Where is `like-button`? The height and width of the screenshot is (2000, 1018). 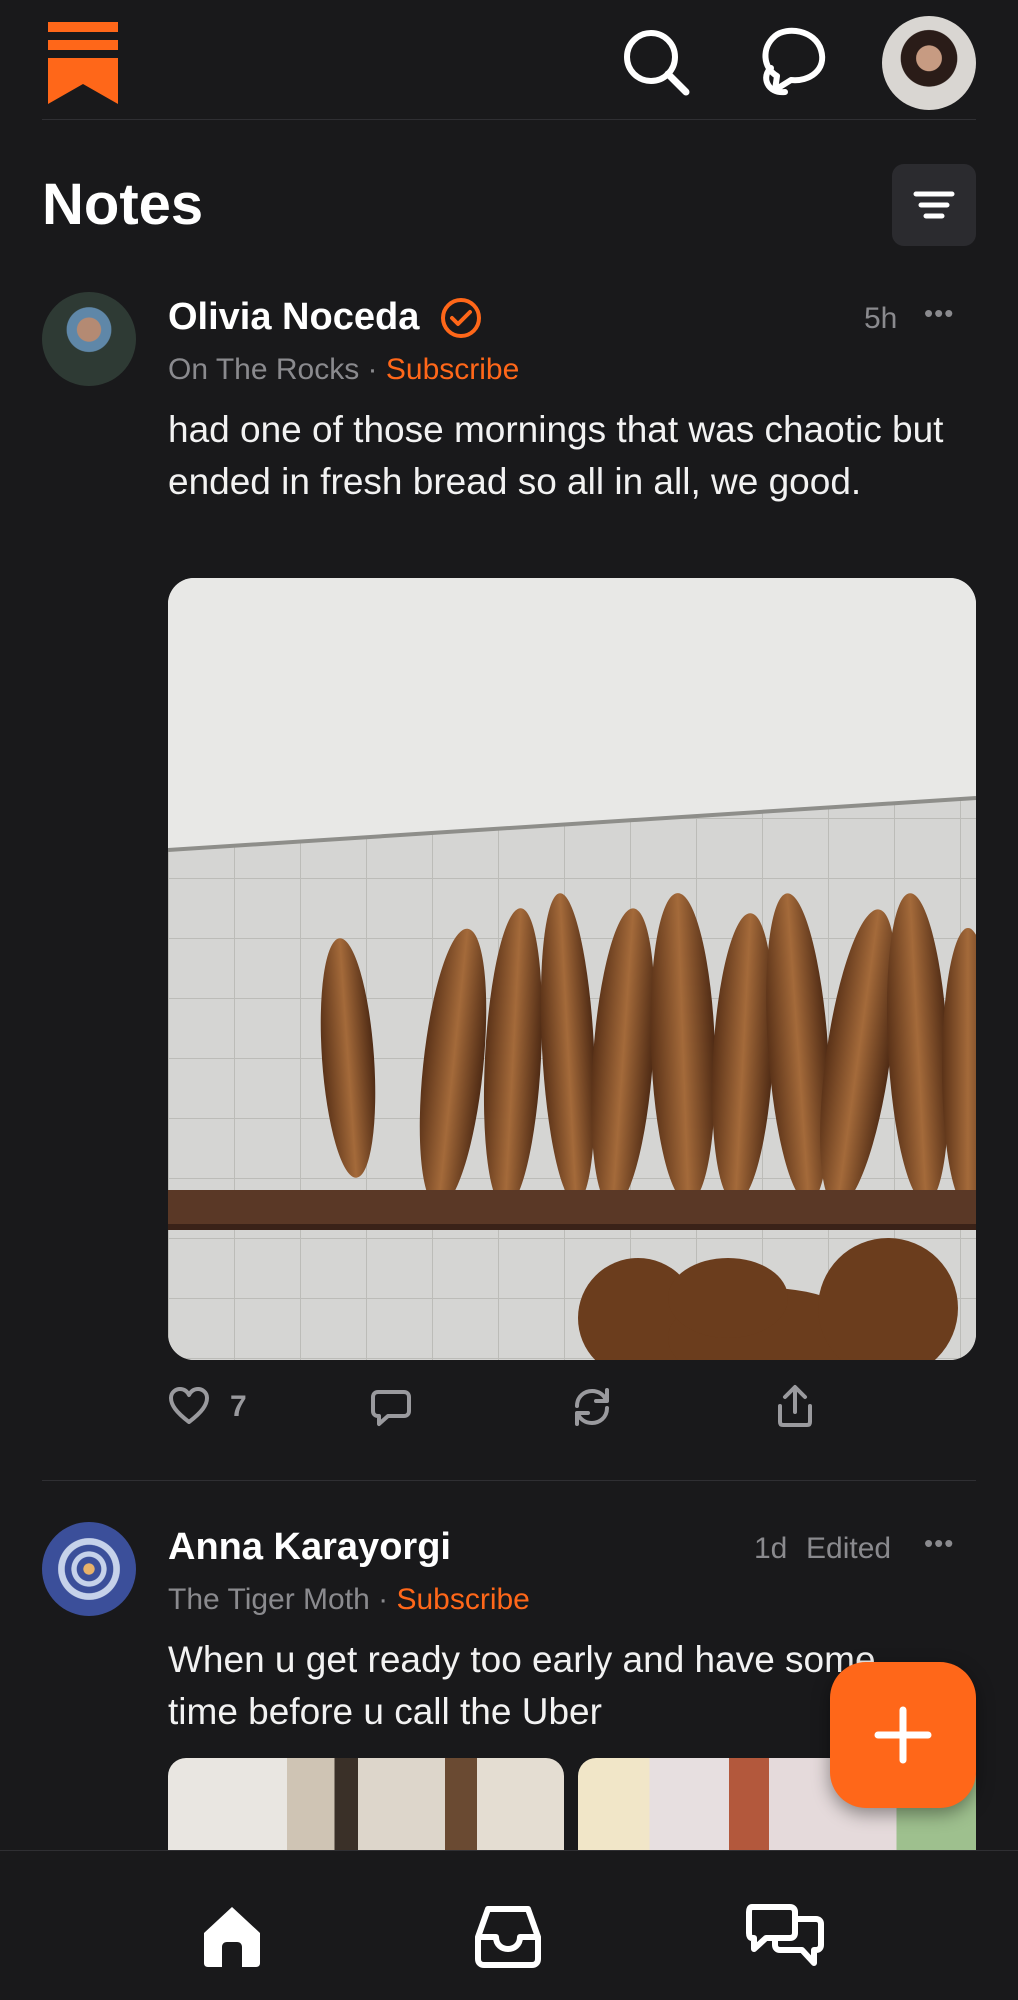
like-button is located at coordinates (189, 1406).